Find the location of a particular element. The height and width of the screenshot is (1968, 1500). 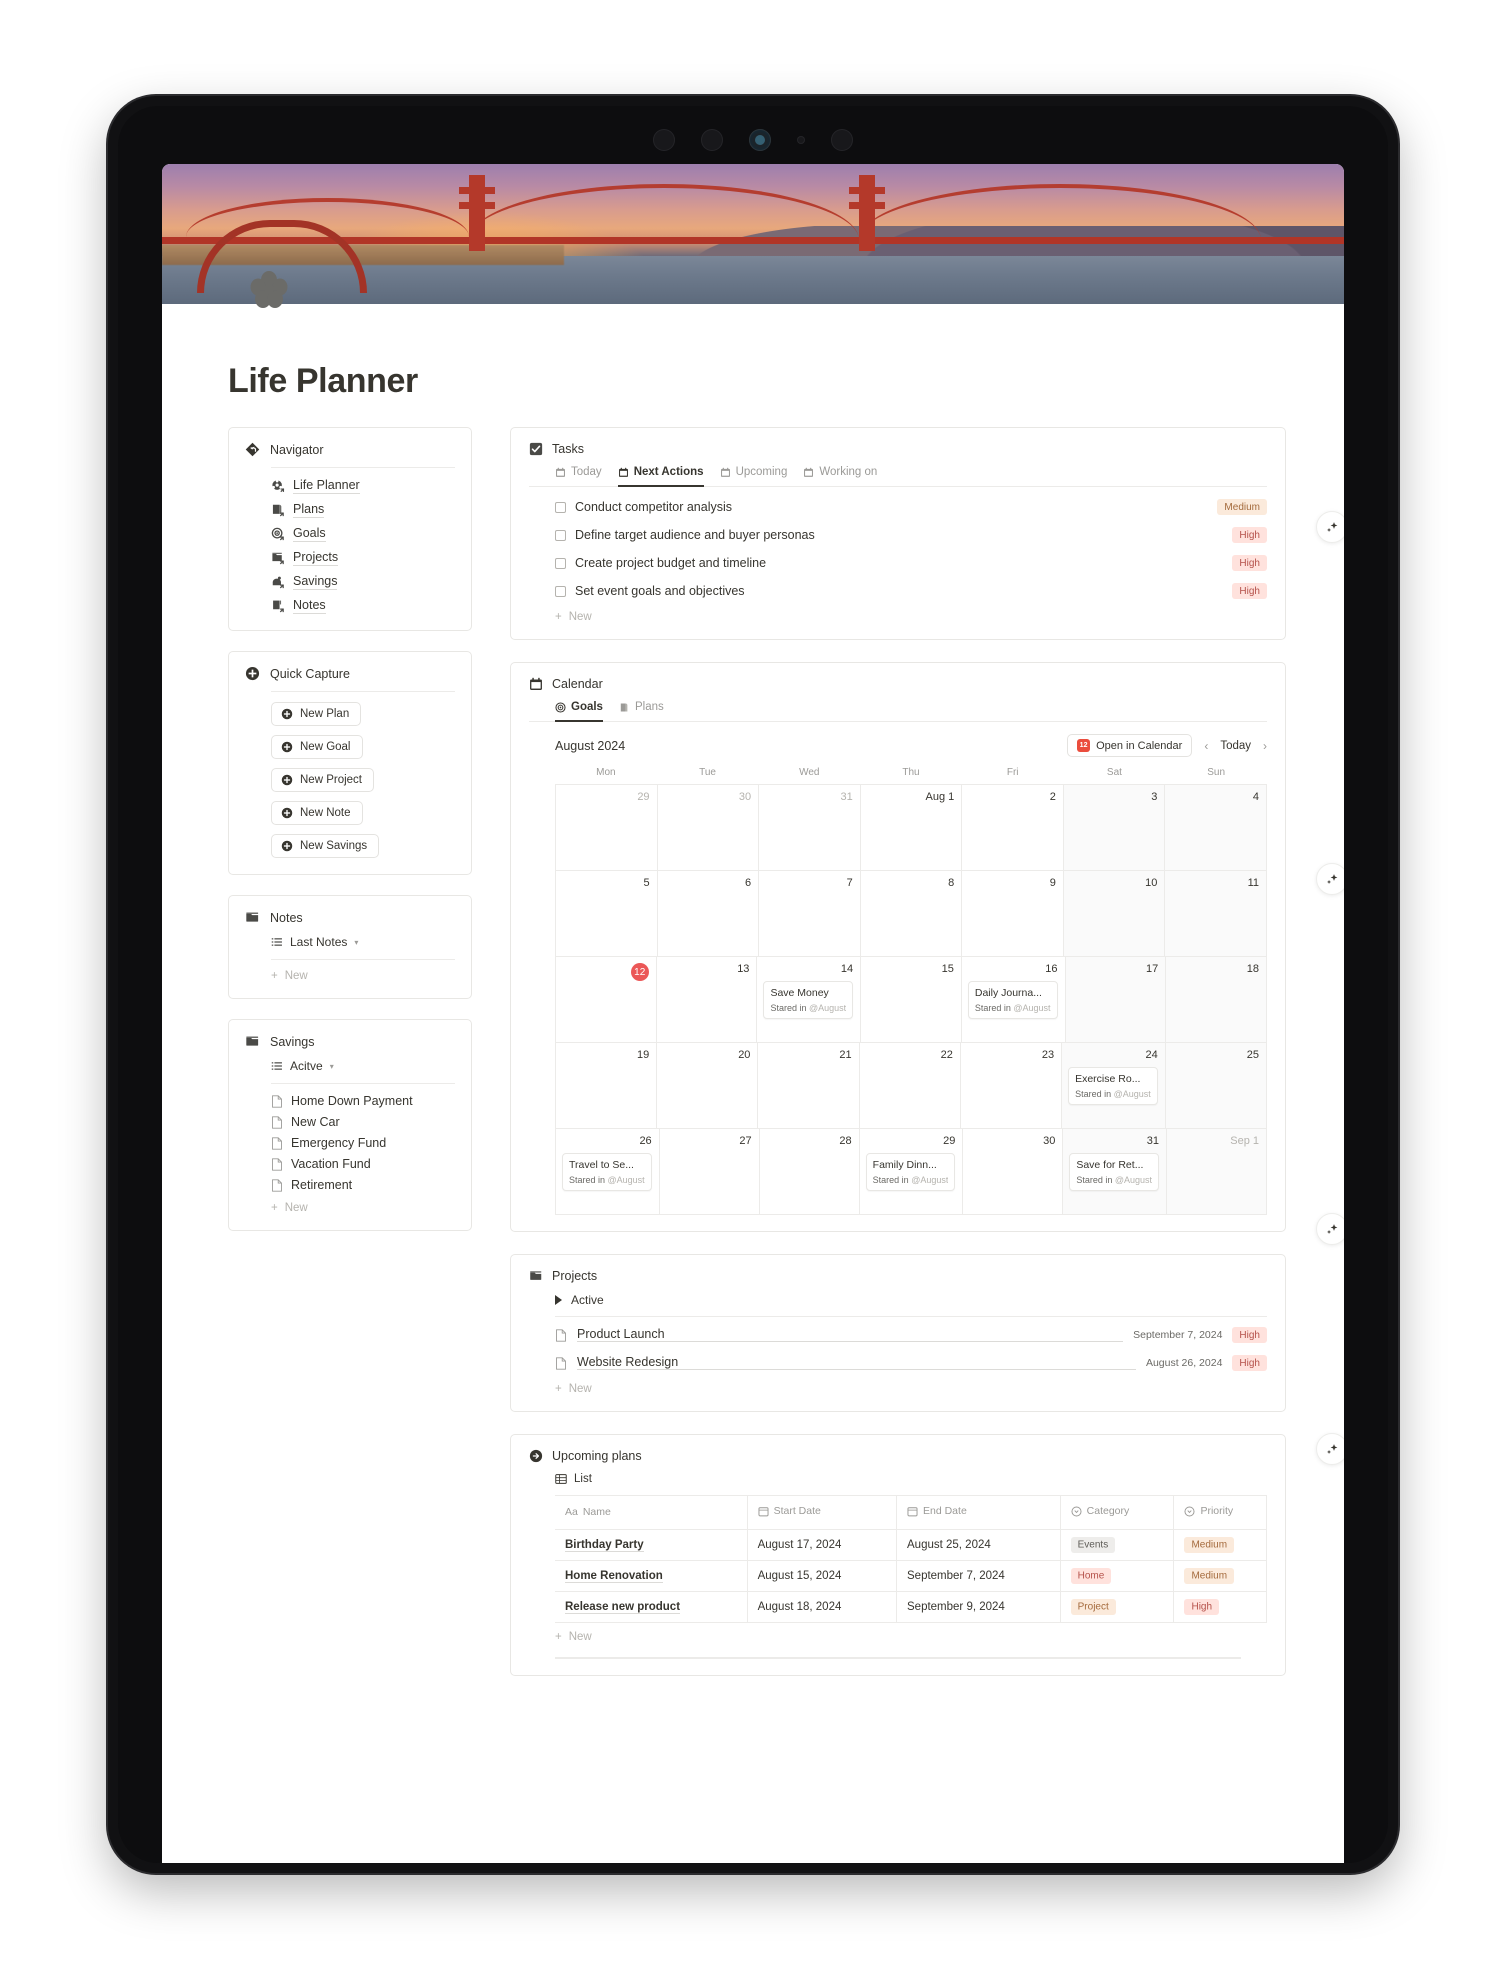

calendar-day-cell: 31 Save for Ret... Stared in @August is located at coordinates (1115, 1172).